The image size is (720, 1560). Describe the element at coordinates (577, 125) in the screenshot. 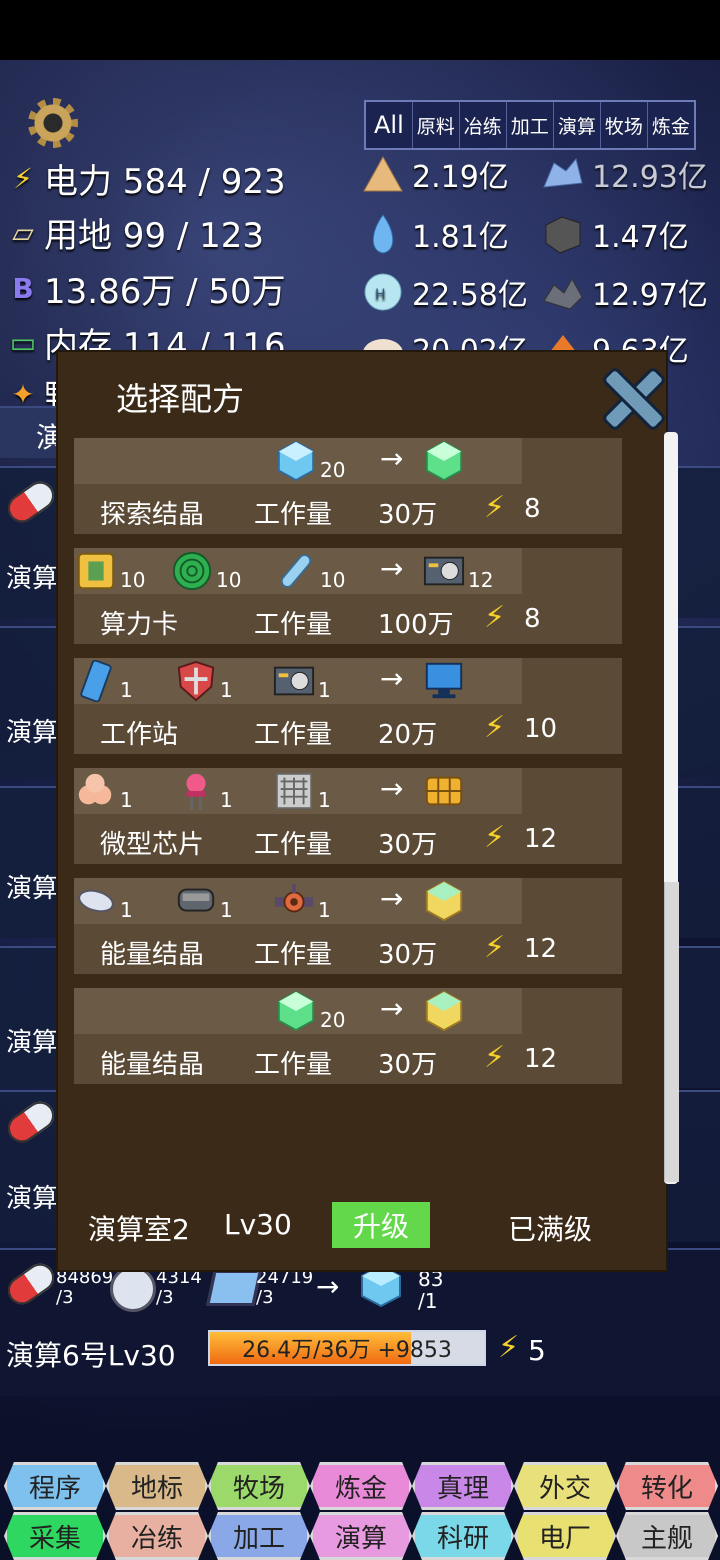

I see `tab-compute: 演算` at that location.